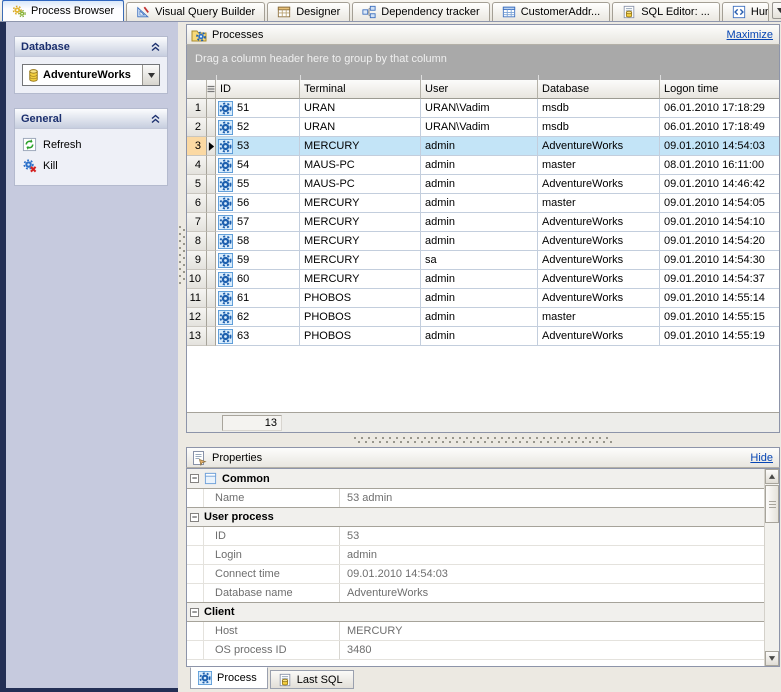  What do you see at coordinates (772, 476) in the screenshot?
I see `scroll-up-button` at bounding box center [772, 476].